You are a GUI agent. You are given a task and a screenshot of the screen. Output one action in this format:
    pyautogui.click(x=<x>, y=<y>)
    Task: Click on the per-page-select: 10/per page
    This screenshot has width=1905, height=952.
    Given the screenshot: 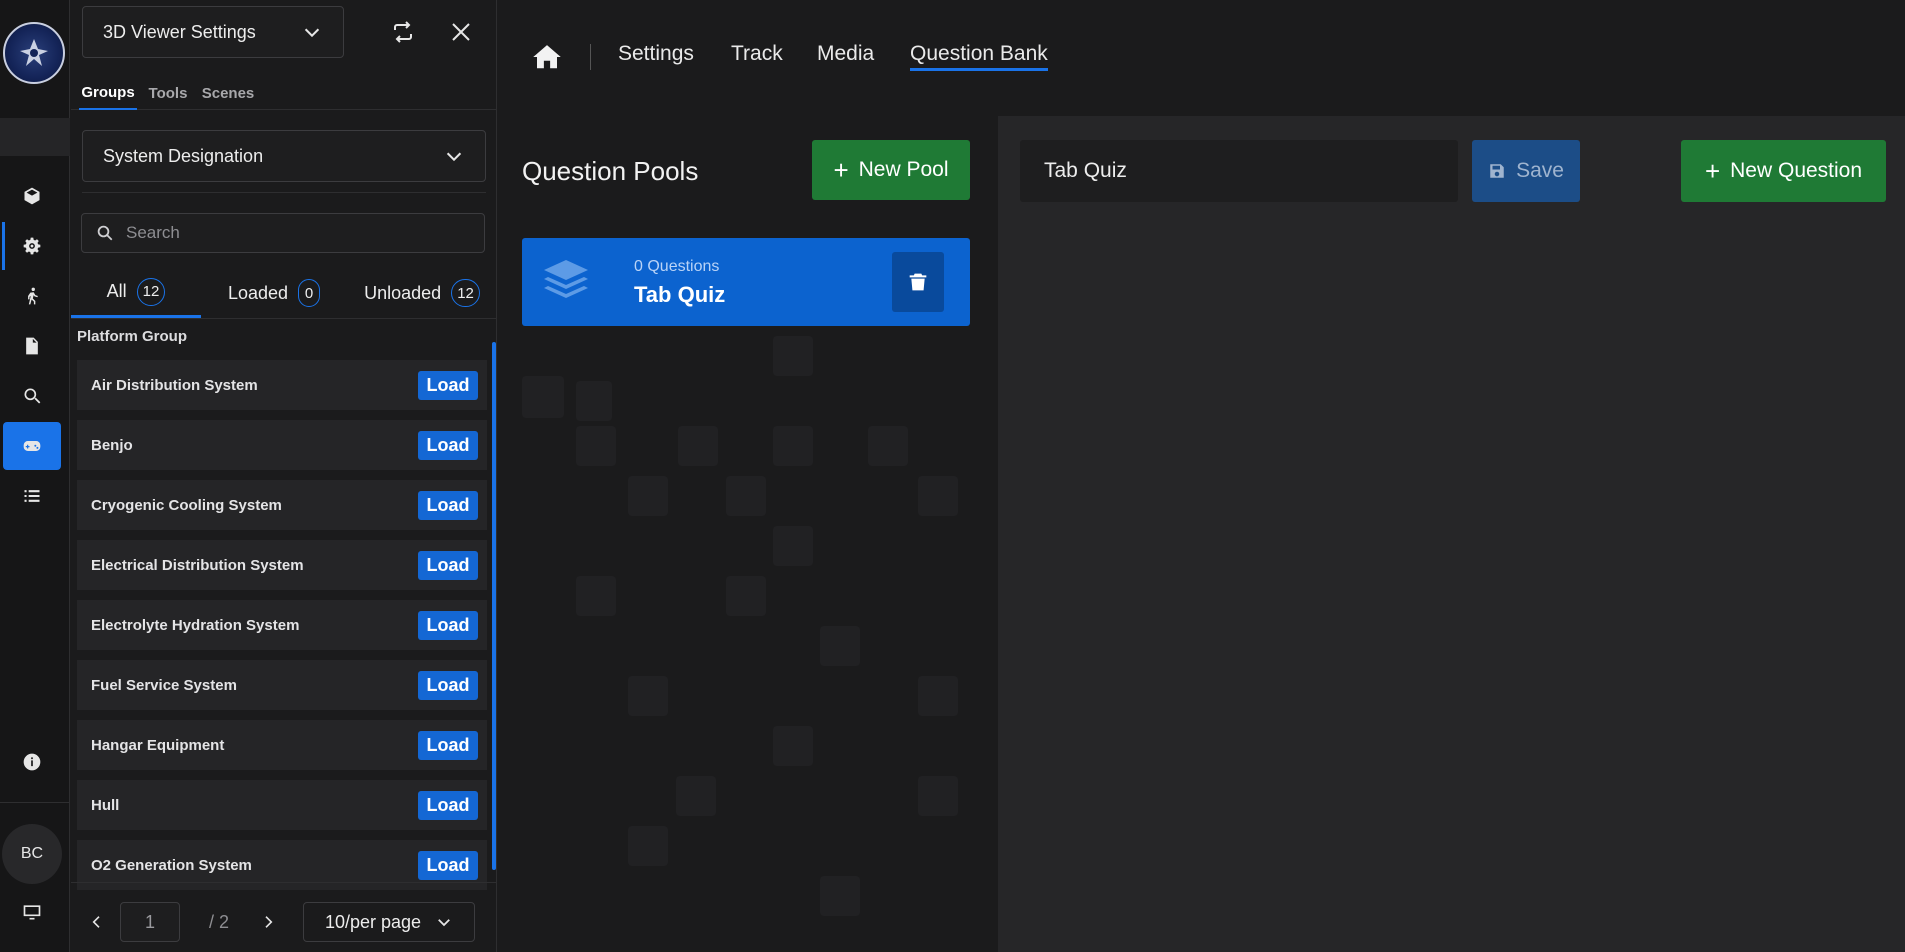 What is the action you would take?
    pyautogui.click(x=389, y=922)
    